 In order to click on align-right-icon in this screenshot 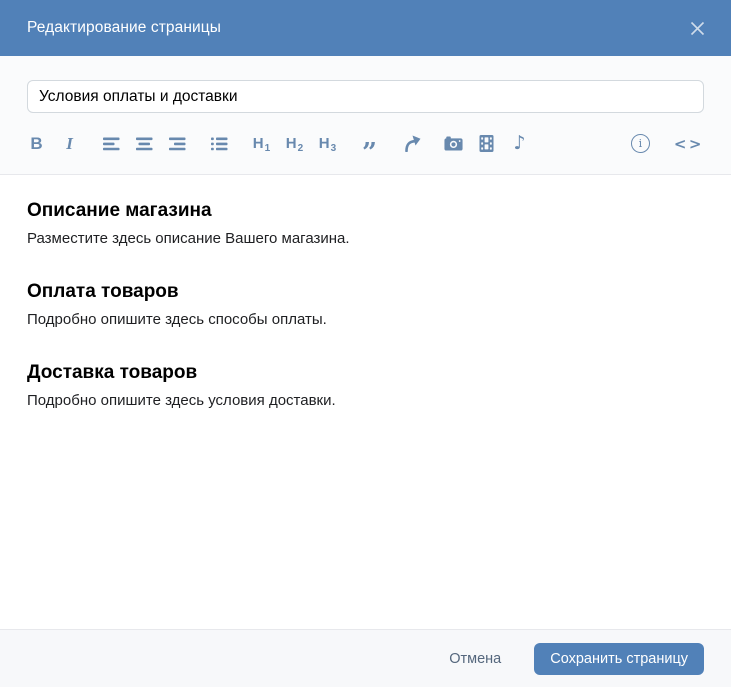, I will do `click(177, 143)`.